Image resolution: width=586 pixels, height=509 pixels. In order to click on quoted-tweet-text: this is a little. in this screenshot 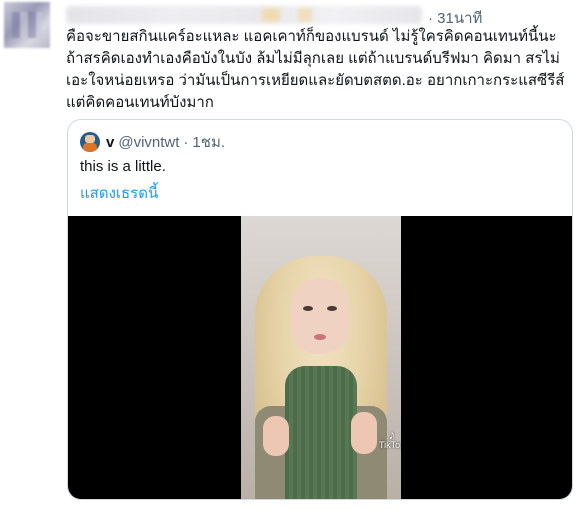, I will do `click(123, 166)`.